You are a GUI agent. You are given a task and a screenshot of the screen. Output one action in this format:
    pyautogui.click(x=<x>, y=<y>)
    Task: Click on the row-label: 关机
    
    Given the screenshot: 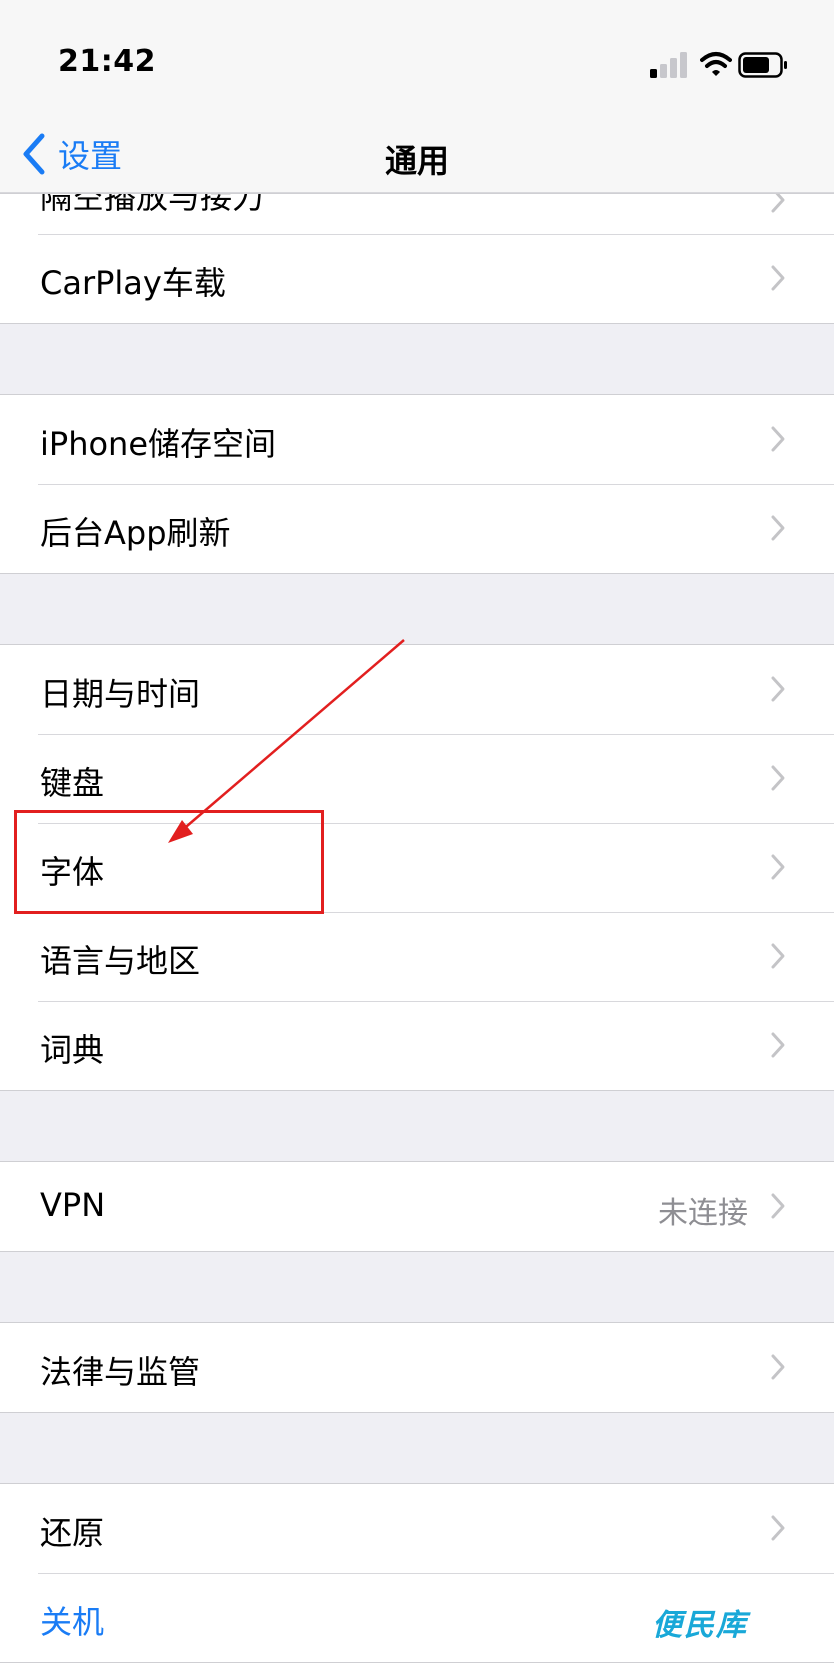 What is the action you would take?
    pyautogui.click(x=72, y=1622)
    